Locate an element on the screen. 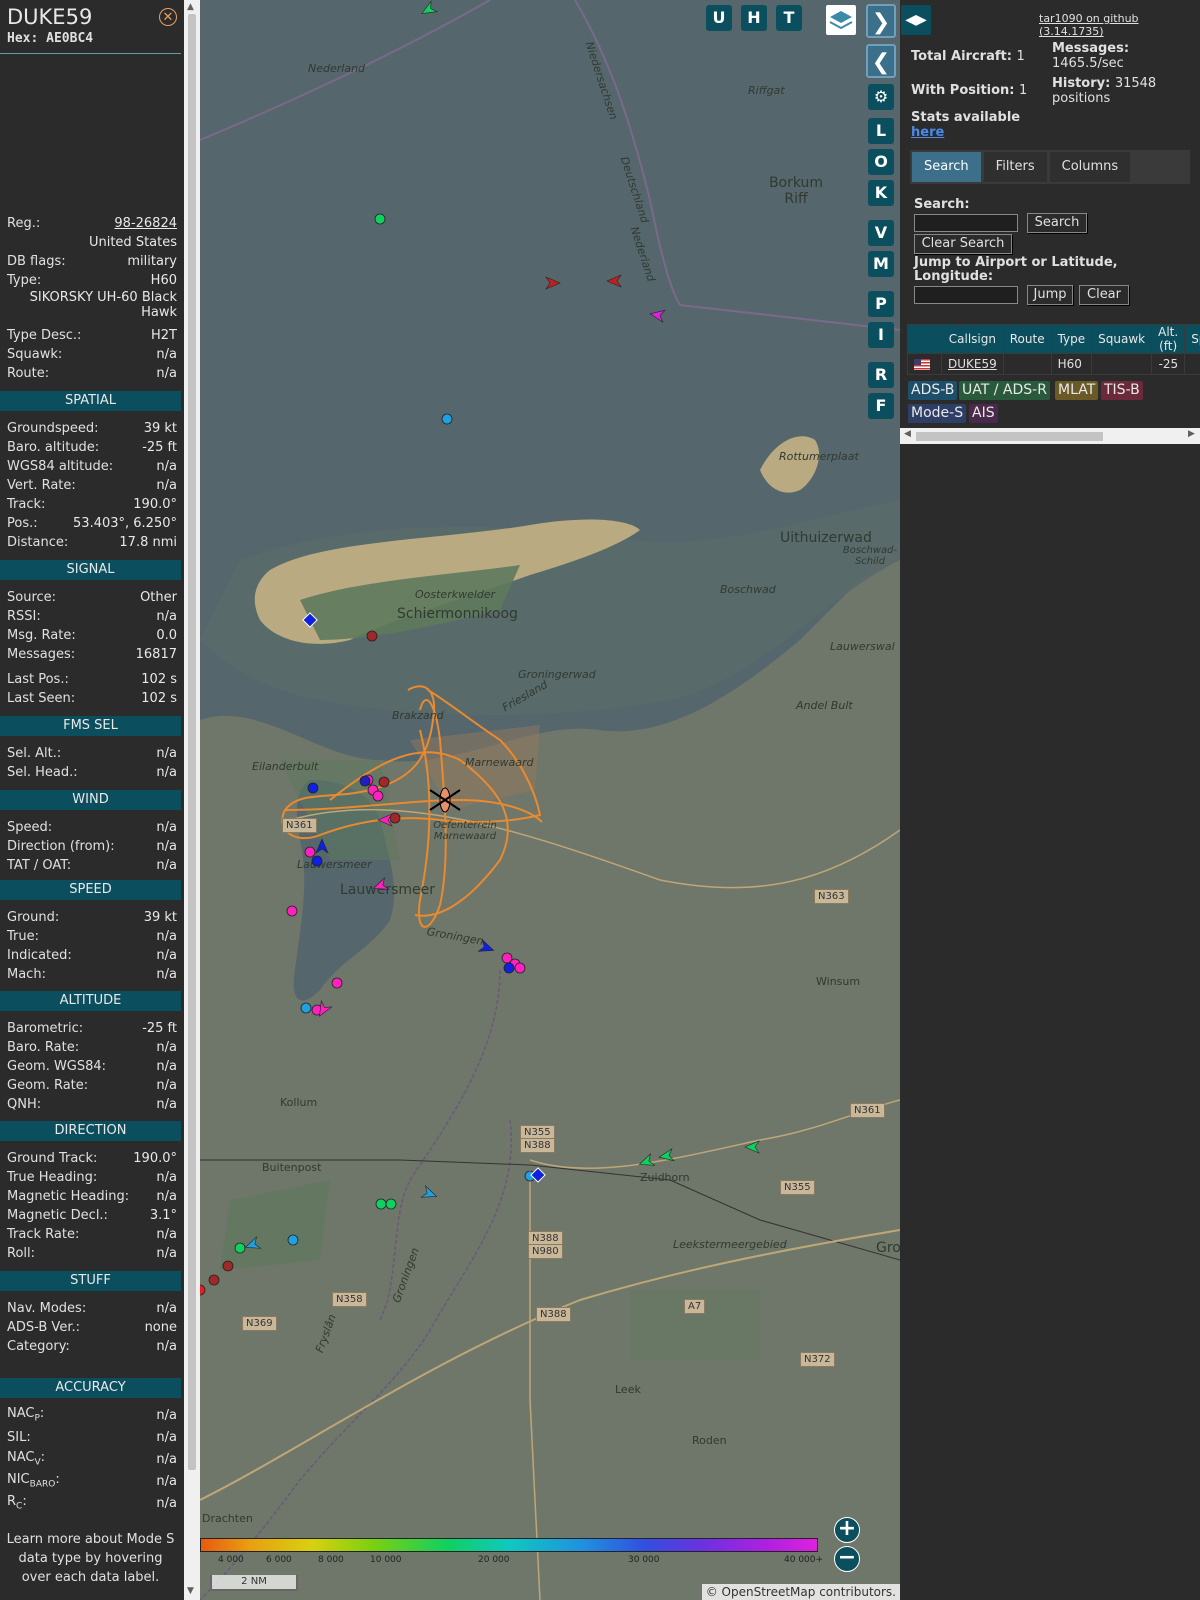 The image size is (1200, 1600). map-button-m: M is located at coordinates (881, 264).